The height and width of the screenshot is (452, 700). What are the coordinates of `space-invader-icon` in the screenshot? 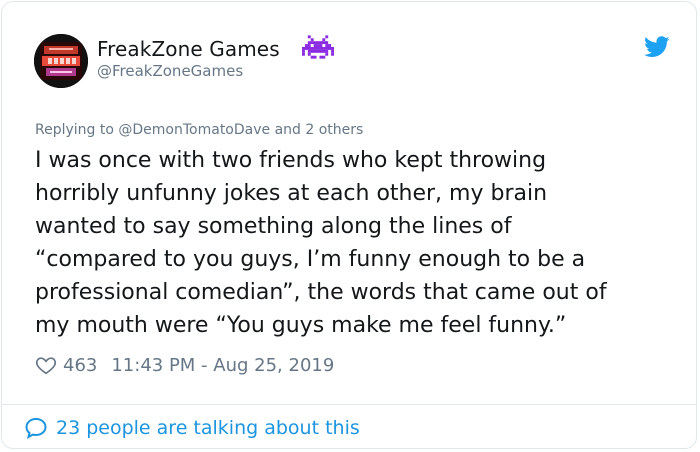 It's located at (318, 47).